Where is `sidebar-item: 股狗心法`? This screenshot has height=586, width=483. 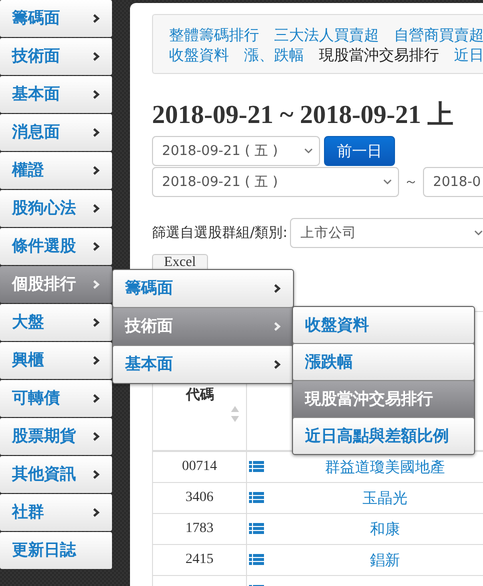 sidebar-item: 股狗心法 is located at coordinates (56, 208).